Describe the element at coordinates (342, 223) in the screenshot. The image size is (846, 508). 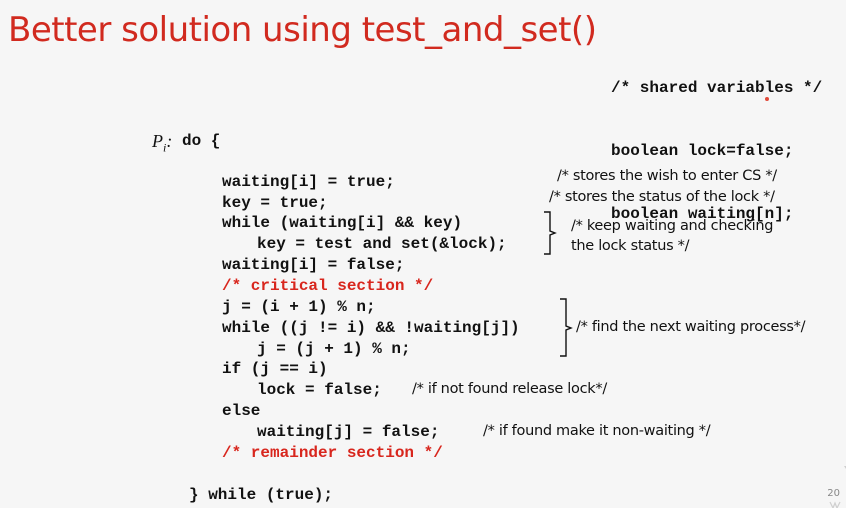
I see `code-line: while (waiting[i] && key)` at that location.